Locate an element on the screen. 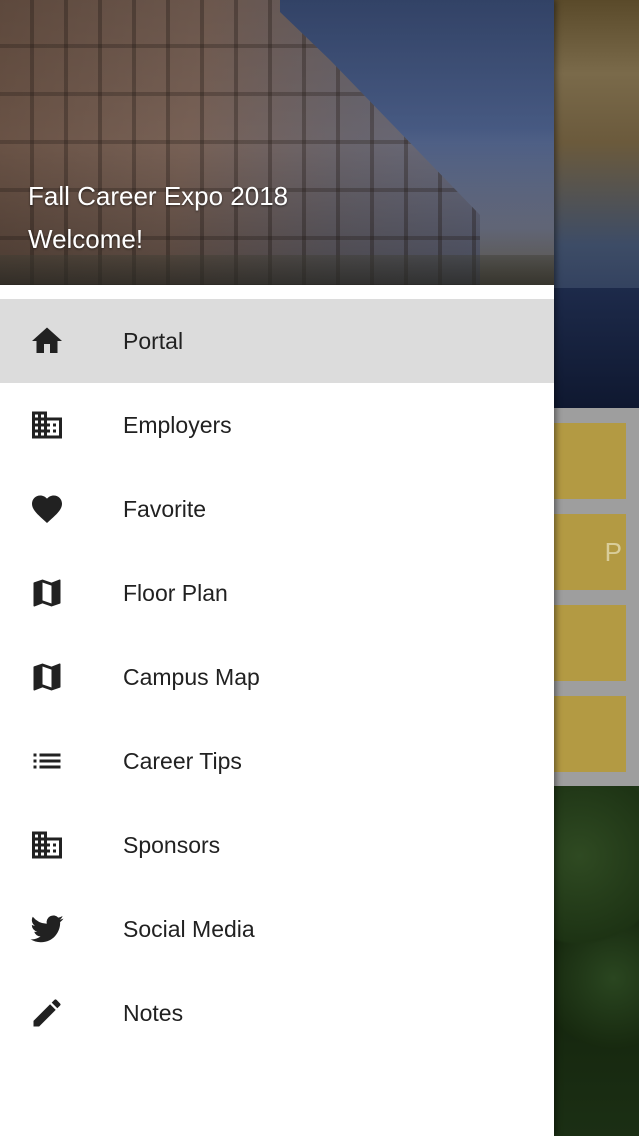  nav-item-campus-map: Campus Map is located at coordinates (277, 677).